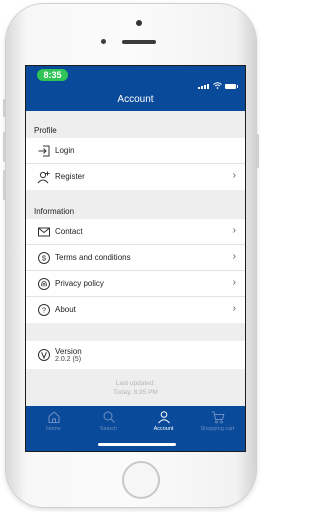  Describe the element at coordinates (135, 99) in the screenshot. I see `page-title: Account` at that location.